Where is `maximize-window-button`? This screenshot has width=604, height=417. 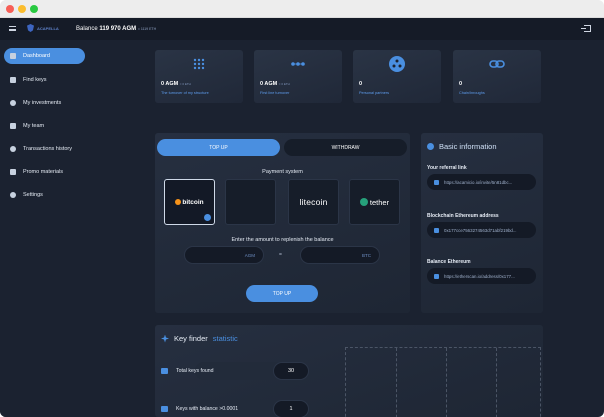 maximize-window-button is located at coordinates (34, 9).